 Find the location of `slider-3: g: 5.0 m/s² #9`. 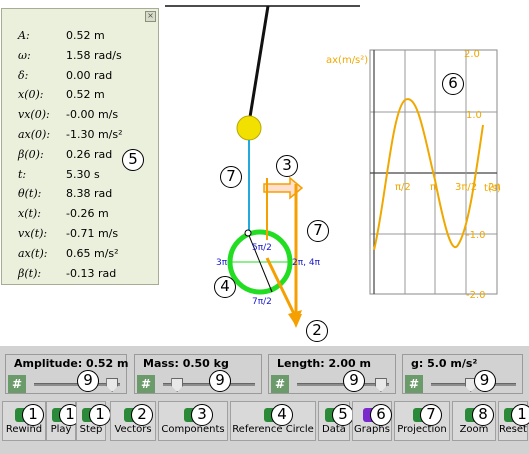

slider-3: g: 5.0 m/s² #9 is located at coordinates (462, 374).